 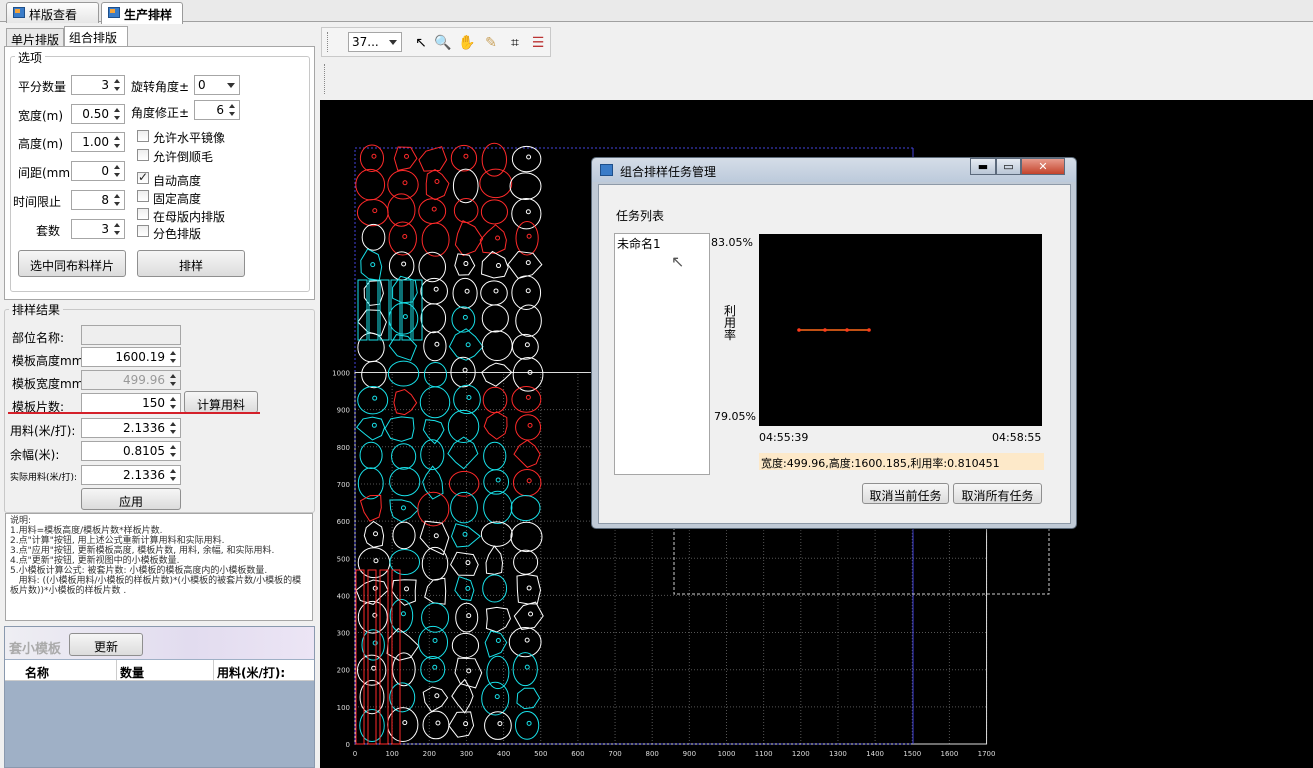 What do you see at coordinates (1043, 166) in the screenshot?
I see `close-button: ✕` at bounding box center [1043, 166].